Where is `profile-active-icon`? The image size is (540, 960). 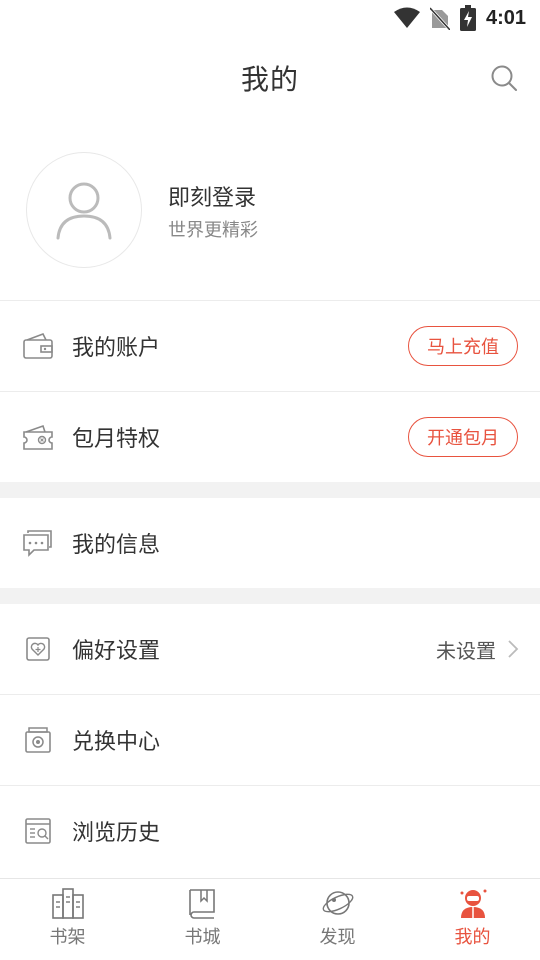
profile-active-icon is located at coordinates (473, 903).